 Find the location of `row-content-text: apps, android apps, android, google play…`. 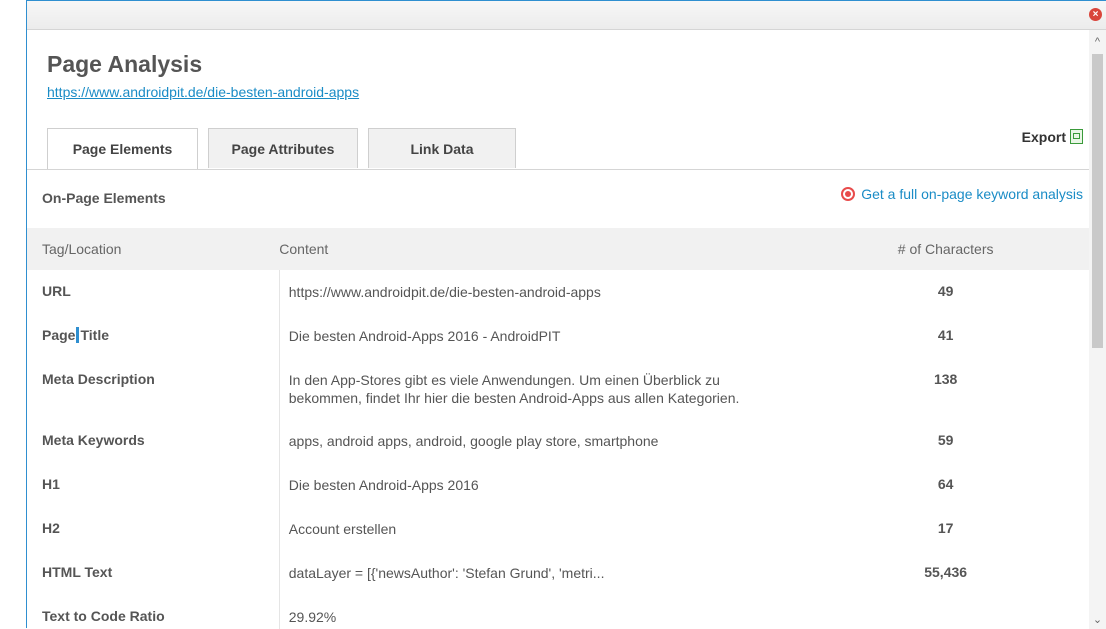

row-content-text: apps, android apps, android, google play… is located at coordinates (473, 441).